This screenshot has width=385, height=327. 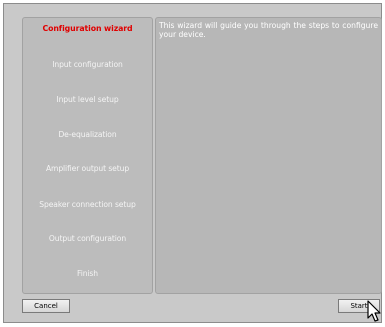 What do you see at coordinates (87, 64) in the screenshot?
I see `step-input-configuration: Input configuration` at bounding box center [87, 64].